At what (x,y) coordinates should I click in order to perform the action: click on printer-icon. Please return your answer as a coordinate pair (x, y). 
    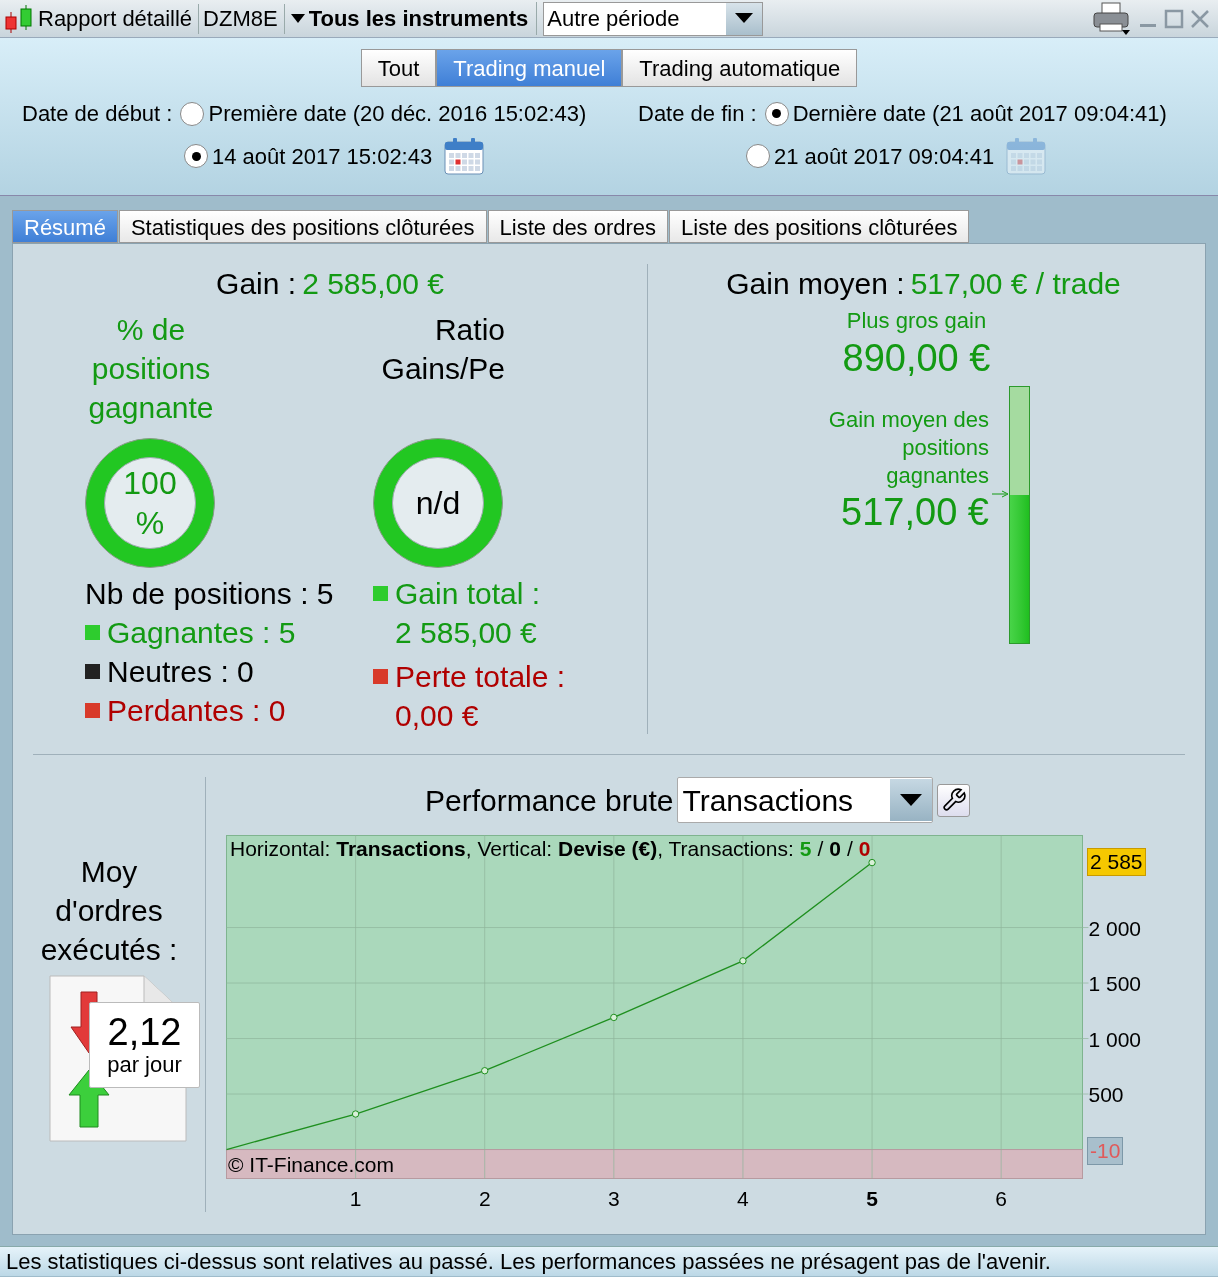
    Looking at the image, I should click on (1112, 18).